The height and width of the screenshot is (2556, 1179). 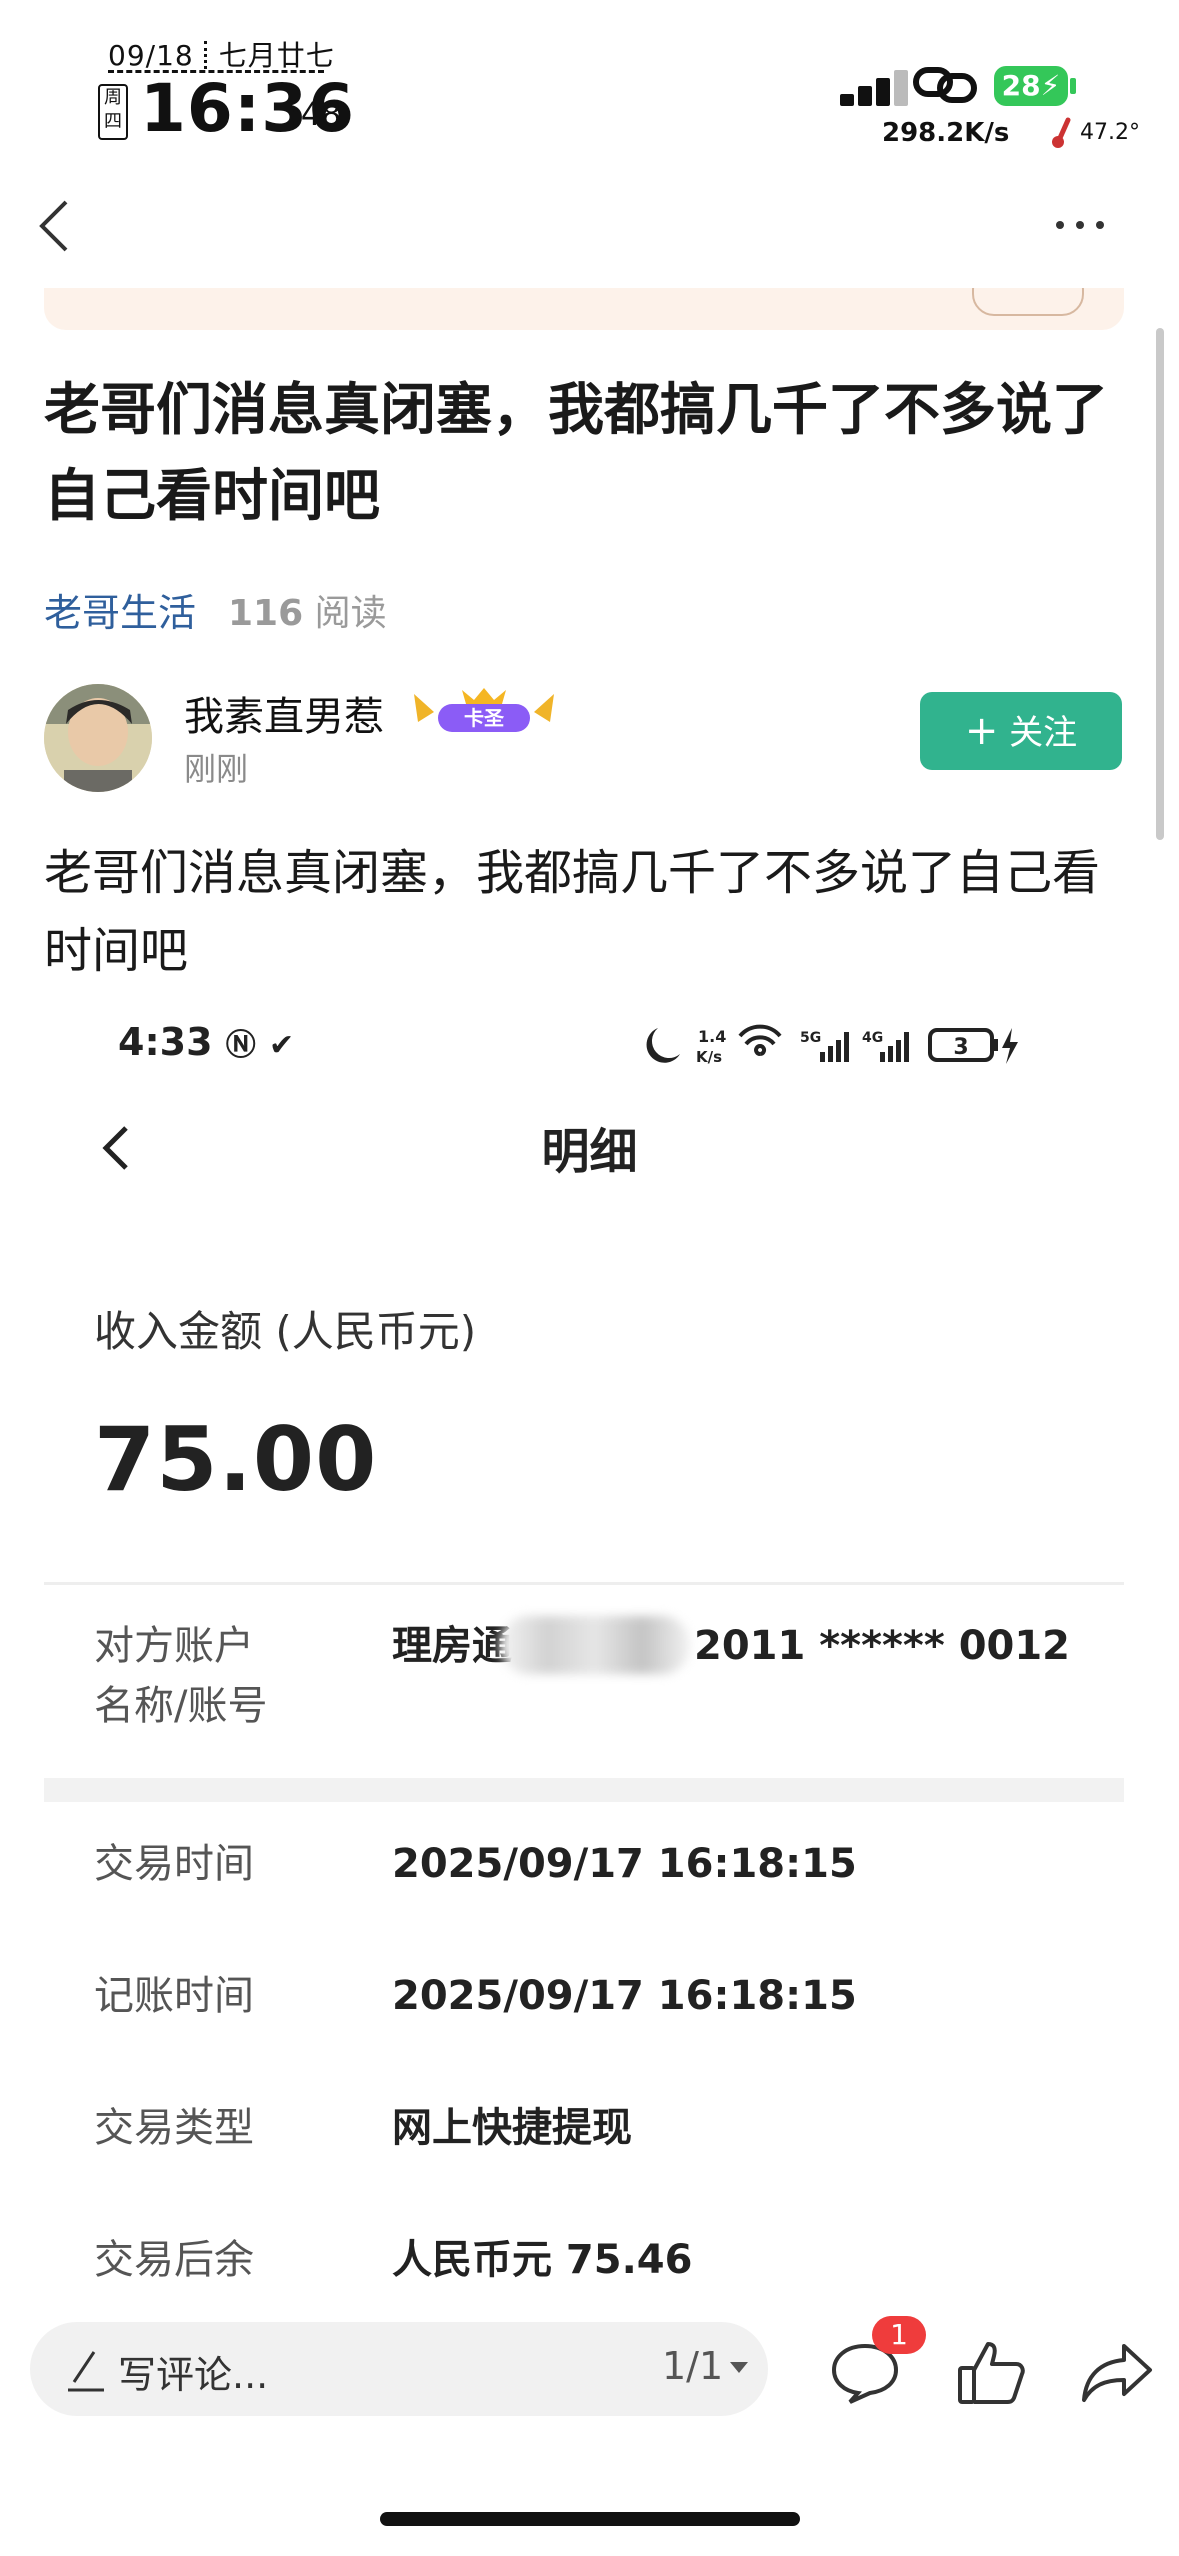 What do you see at coordinates (216, 769) in the screenshot?
I see `post-time: 刚刚` at bounding box center [216, 769].